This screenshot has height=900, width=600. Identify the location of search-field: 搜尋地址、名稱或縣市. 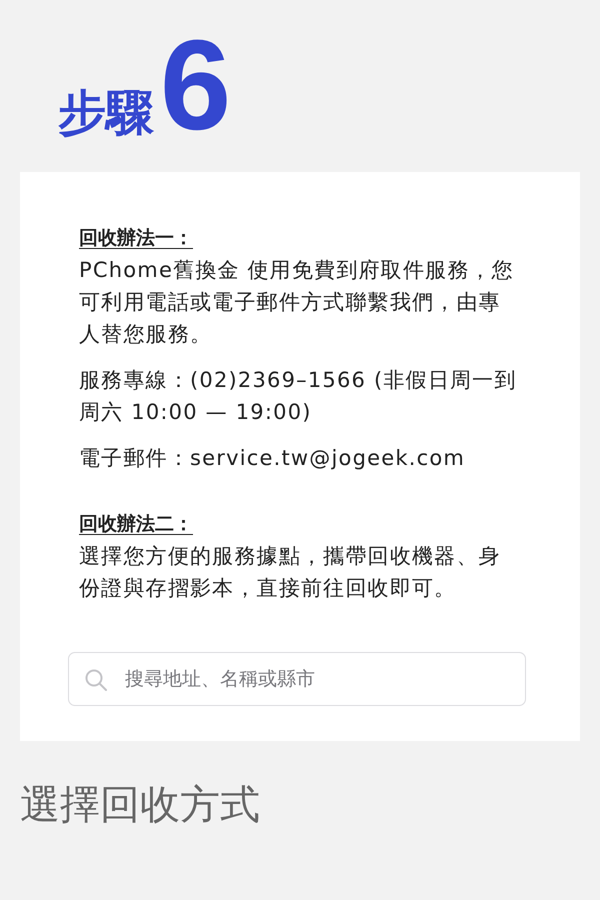
(297, 679).